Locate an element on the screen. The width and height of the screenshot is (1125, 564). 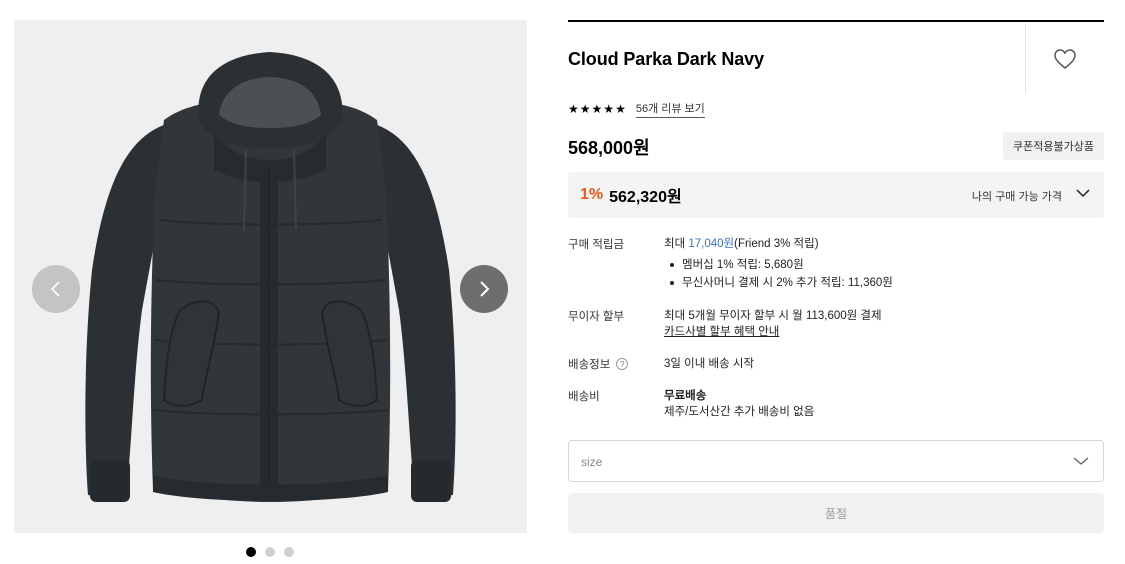
heart-icon is located at coordinates (1065, 59).